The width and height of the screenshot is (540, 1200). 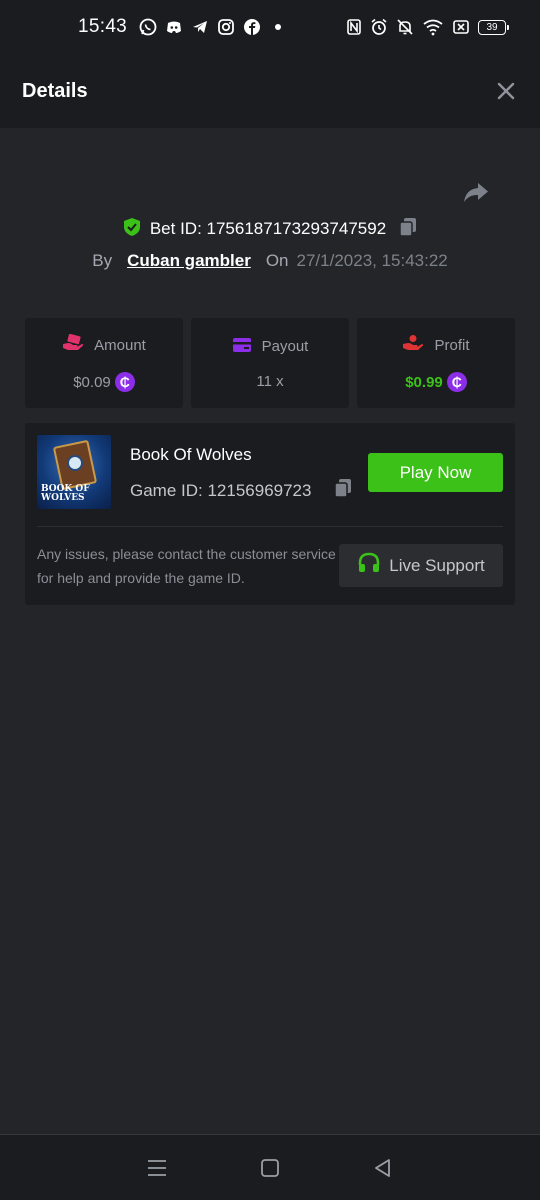 I want to click on system-icons: 39, so click(x=427, y=27).